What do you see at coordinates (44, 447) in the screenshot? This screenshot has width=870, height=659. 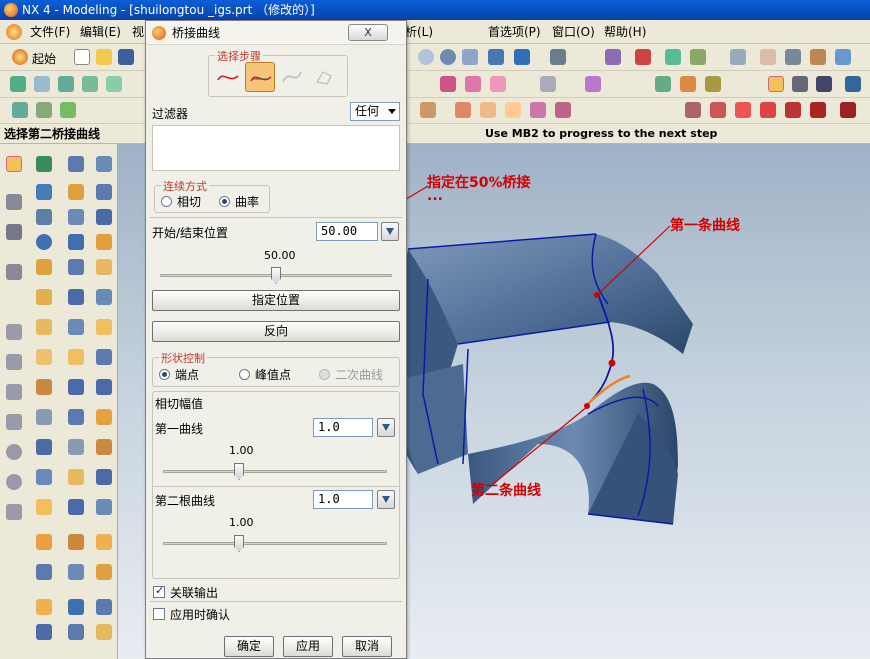 I see `pad-icon` at bounding box center [44, 447].